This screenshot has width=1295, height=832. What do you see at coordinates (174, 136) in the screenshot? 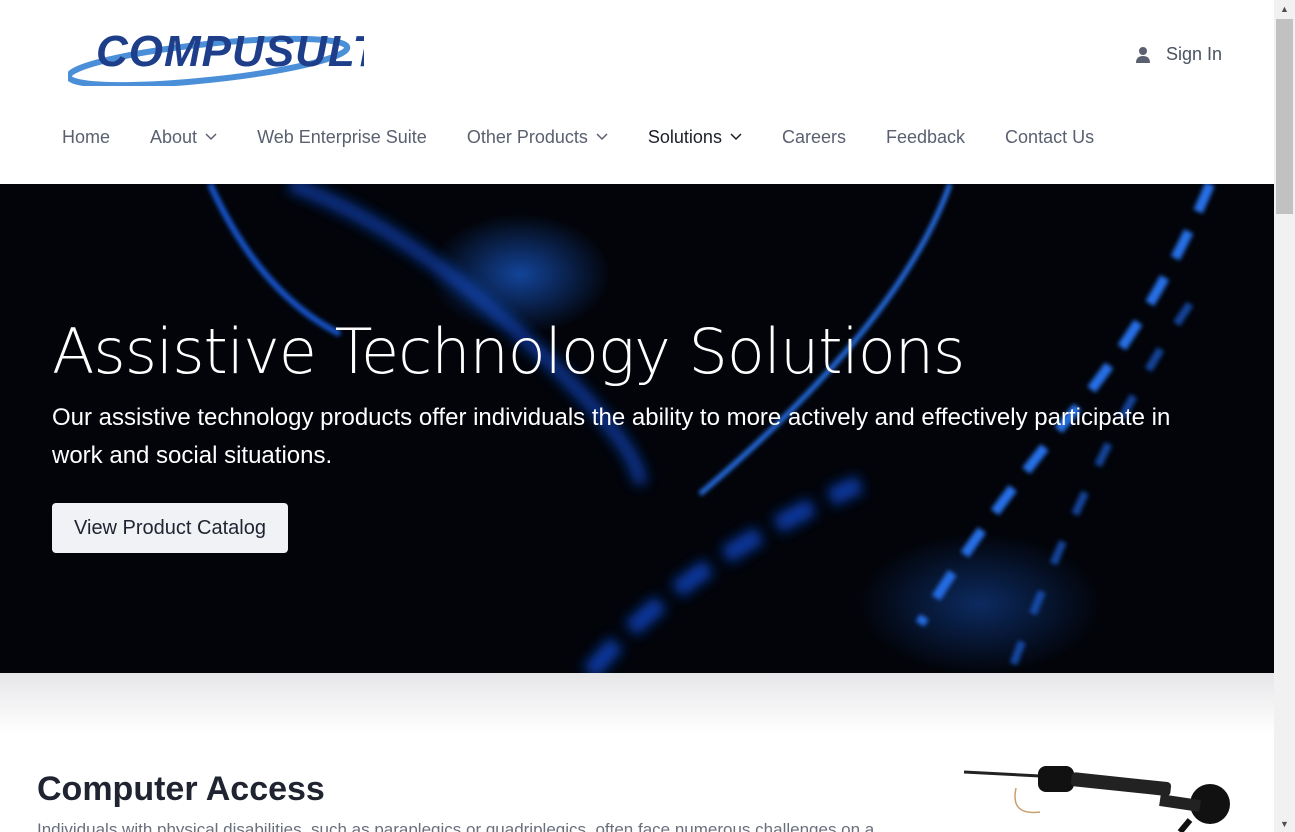
I see `nav-about-label: About` at bounding box center [174, 136].